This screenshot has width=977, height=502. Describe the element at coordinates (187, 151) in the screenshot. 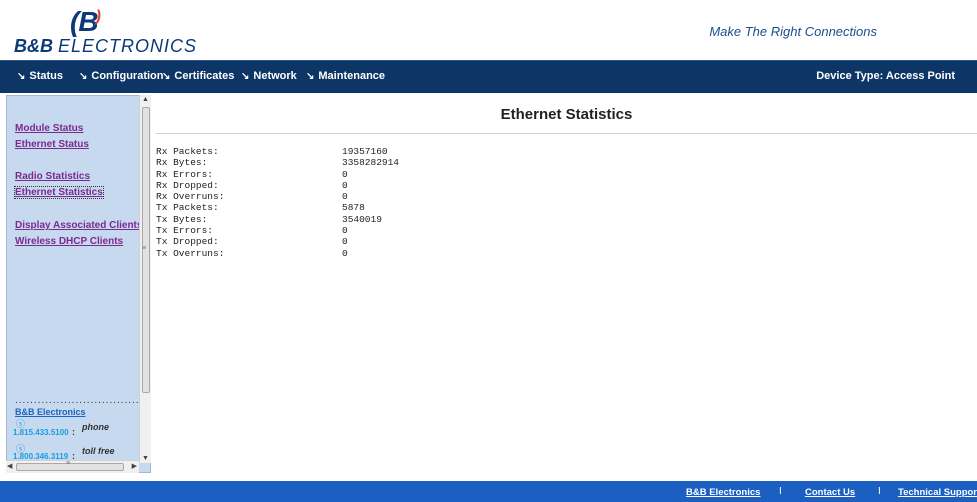

I see `stat-label: Rx Packets:` at that location.